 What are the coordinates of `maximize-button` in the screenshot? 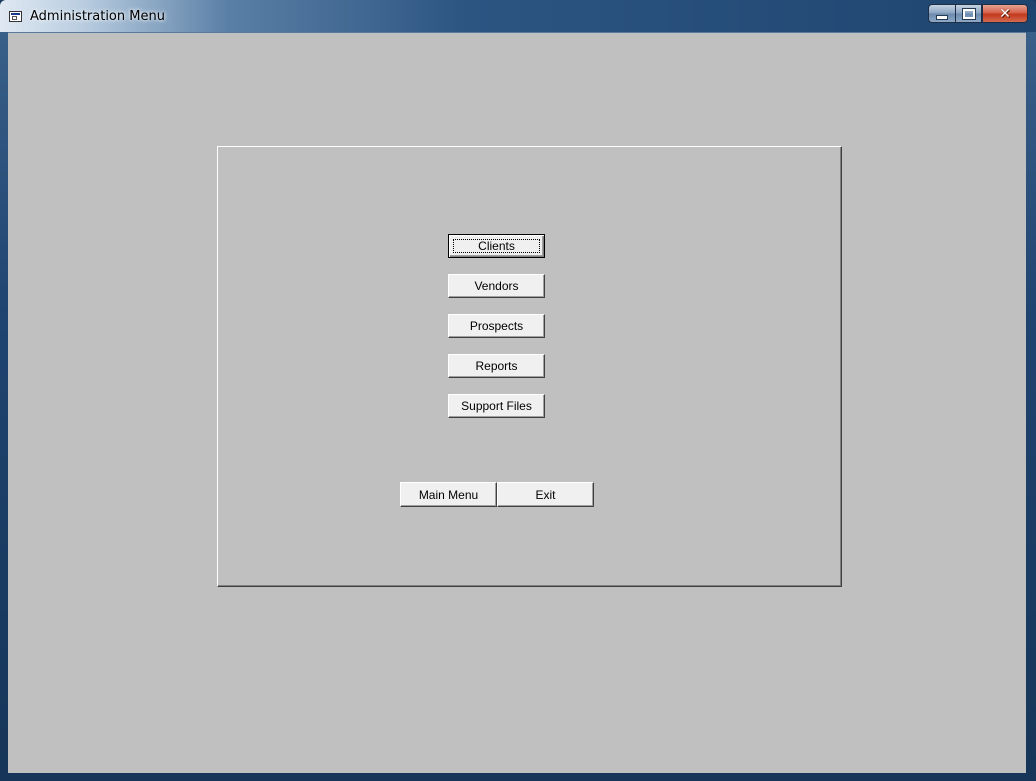 It's located at (968, 13).